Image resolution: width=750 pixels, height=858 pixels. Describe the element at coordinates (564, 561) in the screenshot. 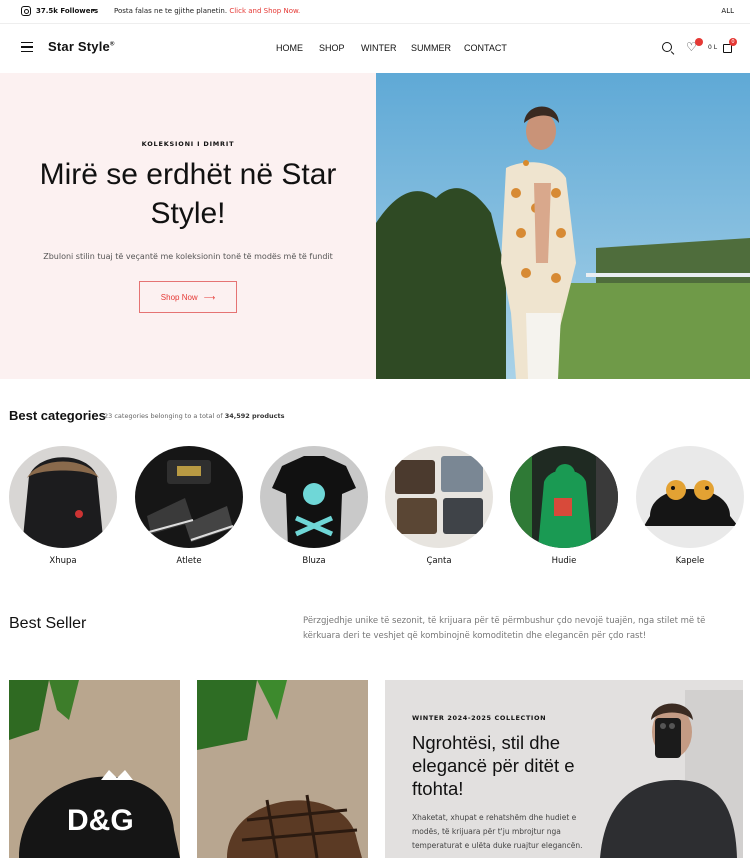

I see `category-label: Hudie` at that location.